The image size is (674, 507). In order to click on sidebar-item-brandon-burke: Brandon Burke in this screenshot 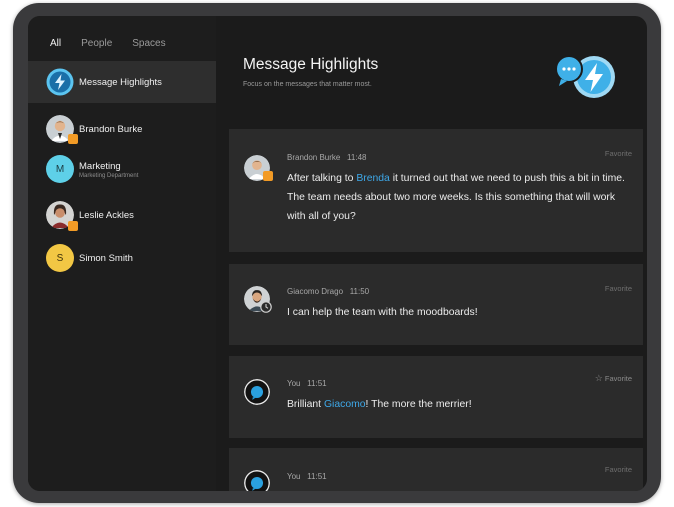, I will do `click(122, 129)`.